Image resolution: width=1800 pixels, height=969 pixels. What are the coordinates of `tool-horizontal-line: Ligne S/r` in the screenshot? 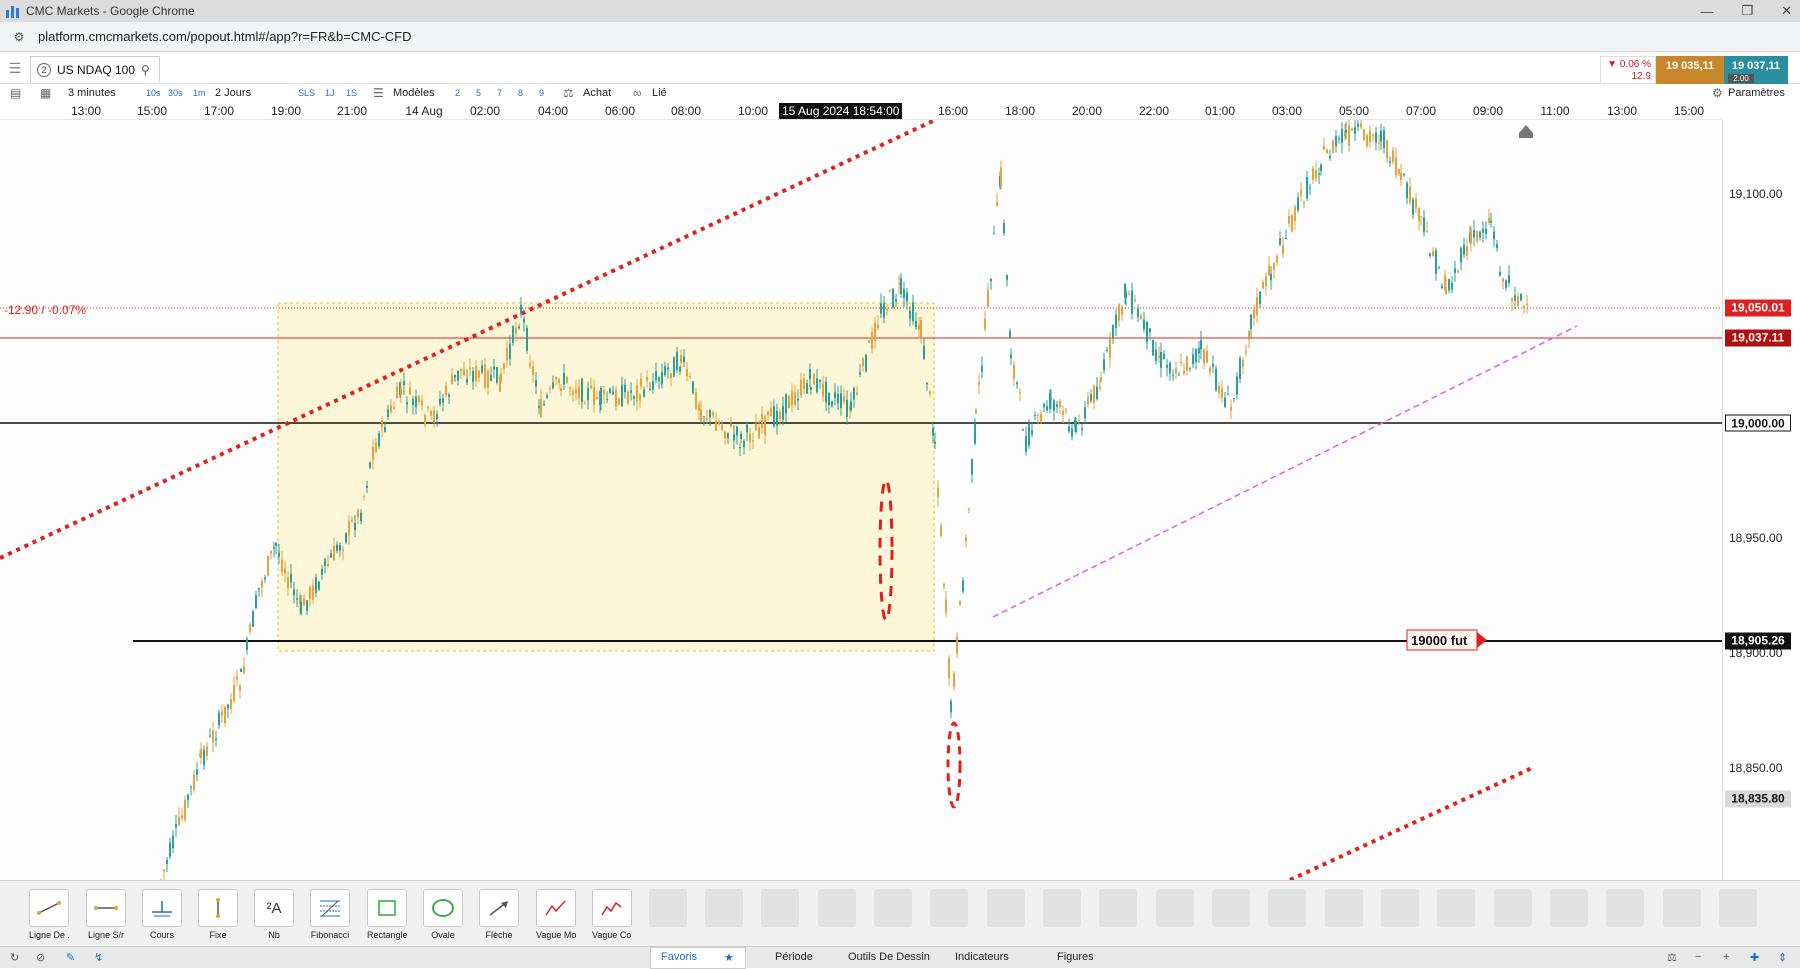 It's located at (106, 914).